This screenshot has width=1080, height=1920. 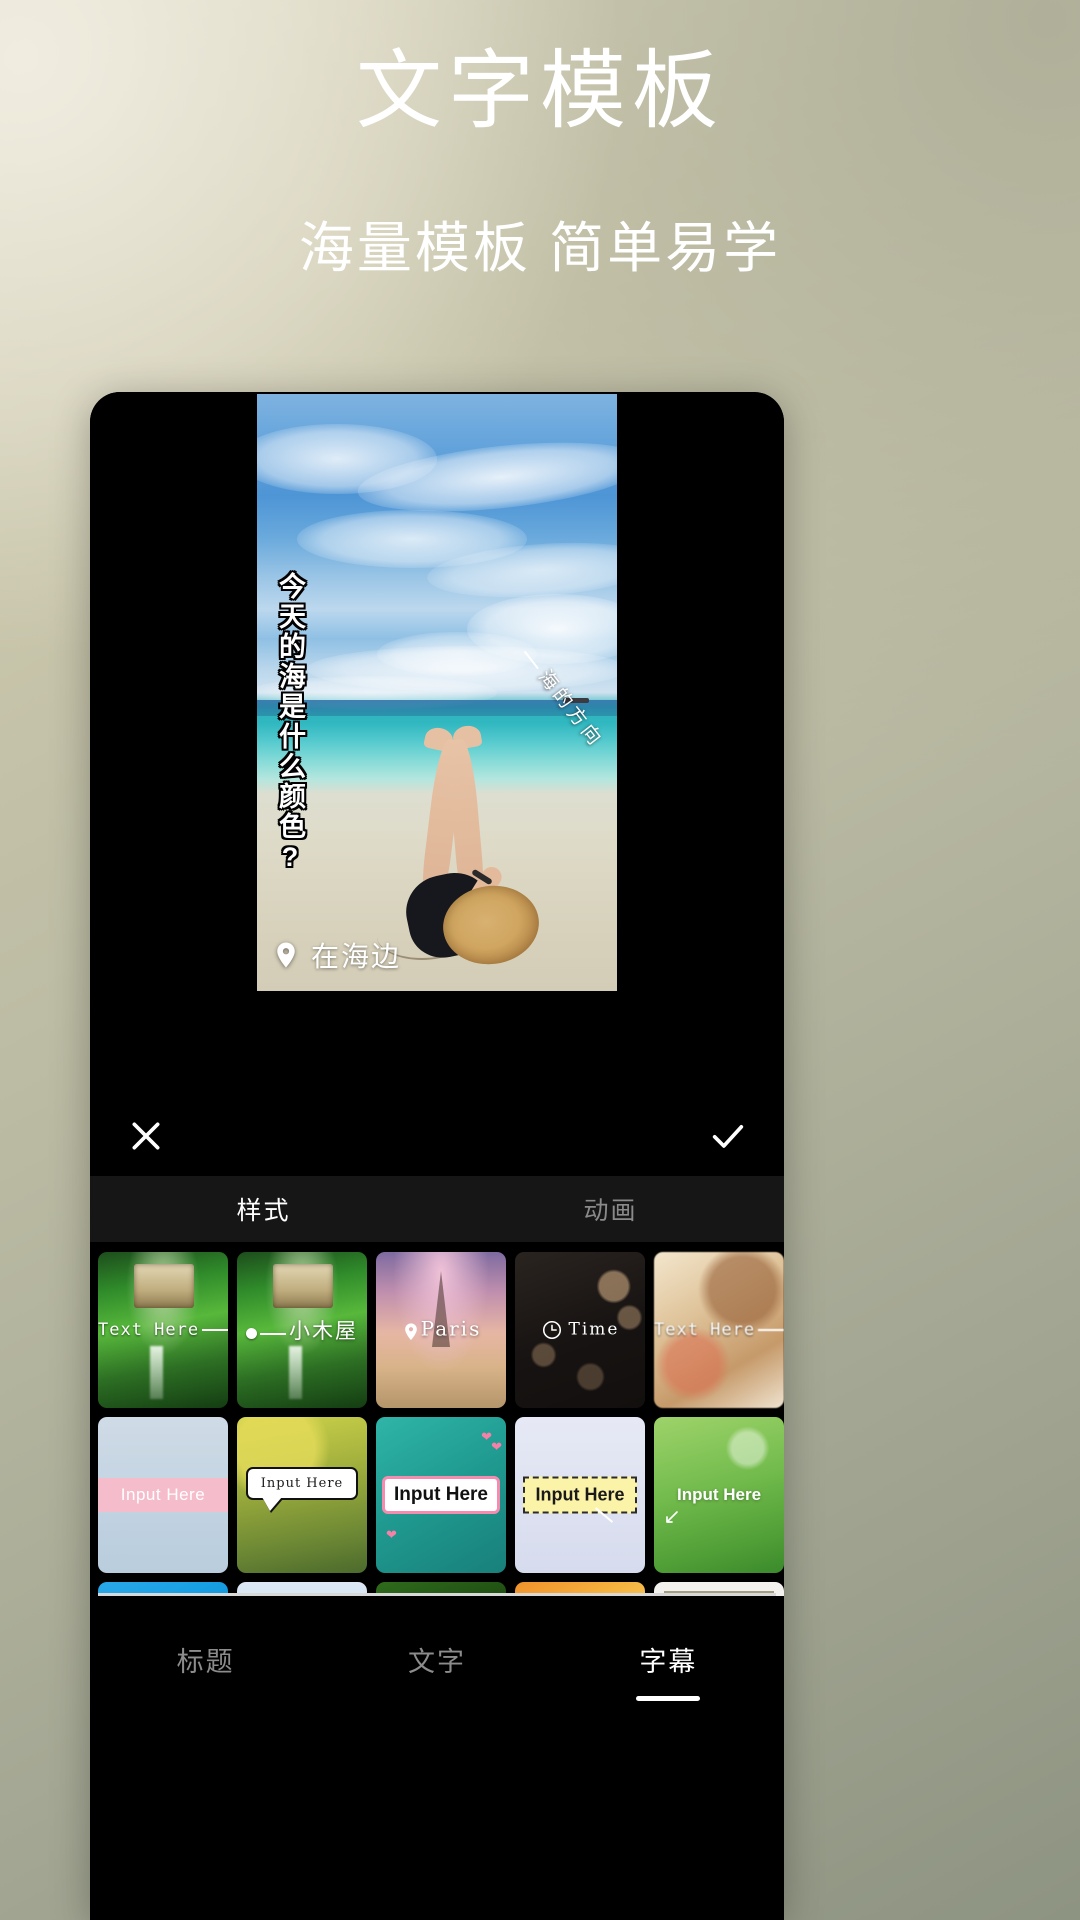 I want to click on tab-animation: 动画, so click(x=610, y=1209).